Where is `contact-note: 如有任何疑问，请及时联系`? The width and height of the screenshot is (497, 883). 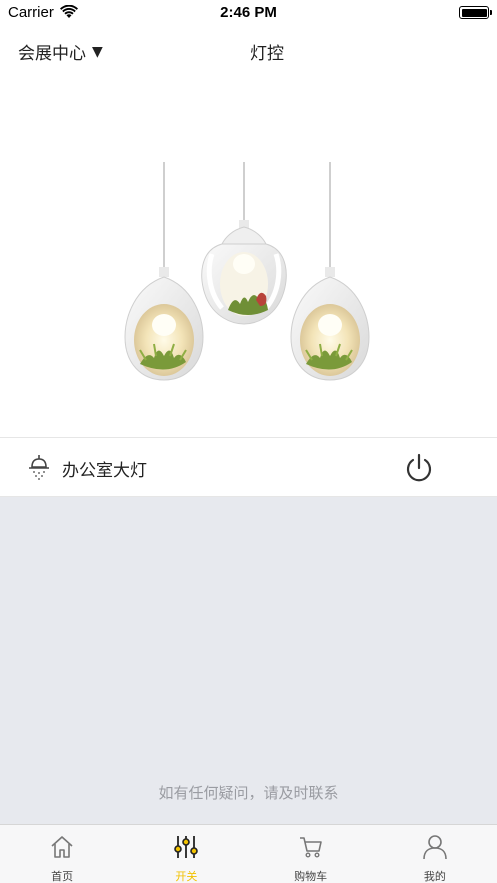
contact-note: 如有任何疑问，请及时联系 is located at coordinates (248, 793).